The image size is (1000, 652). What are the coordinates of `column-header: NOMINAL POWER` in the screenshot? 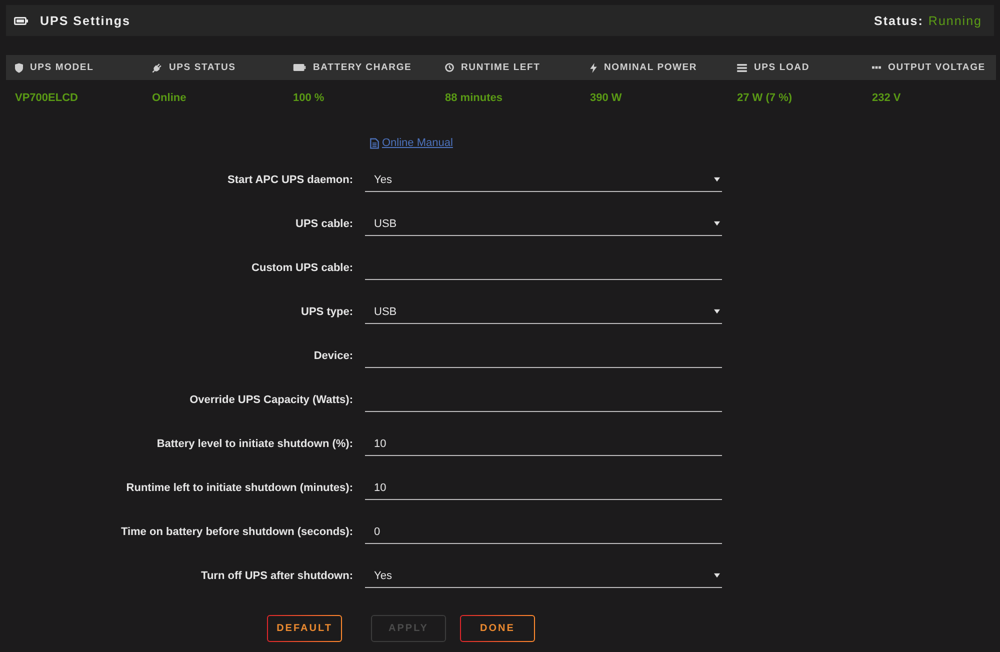 It's located at (651, 67).